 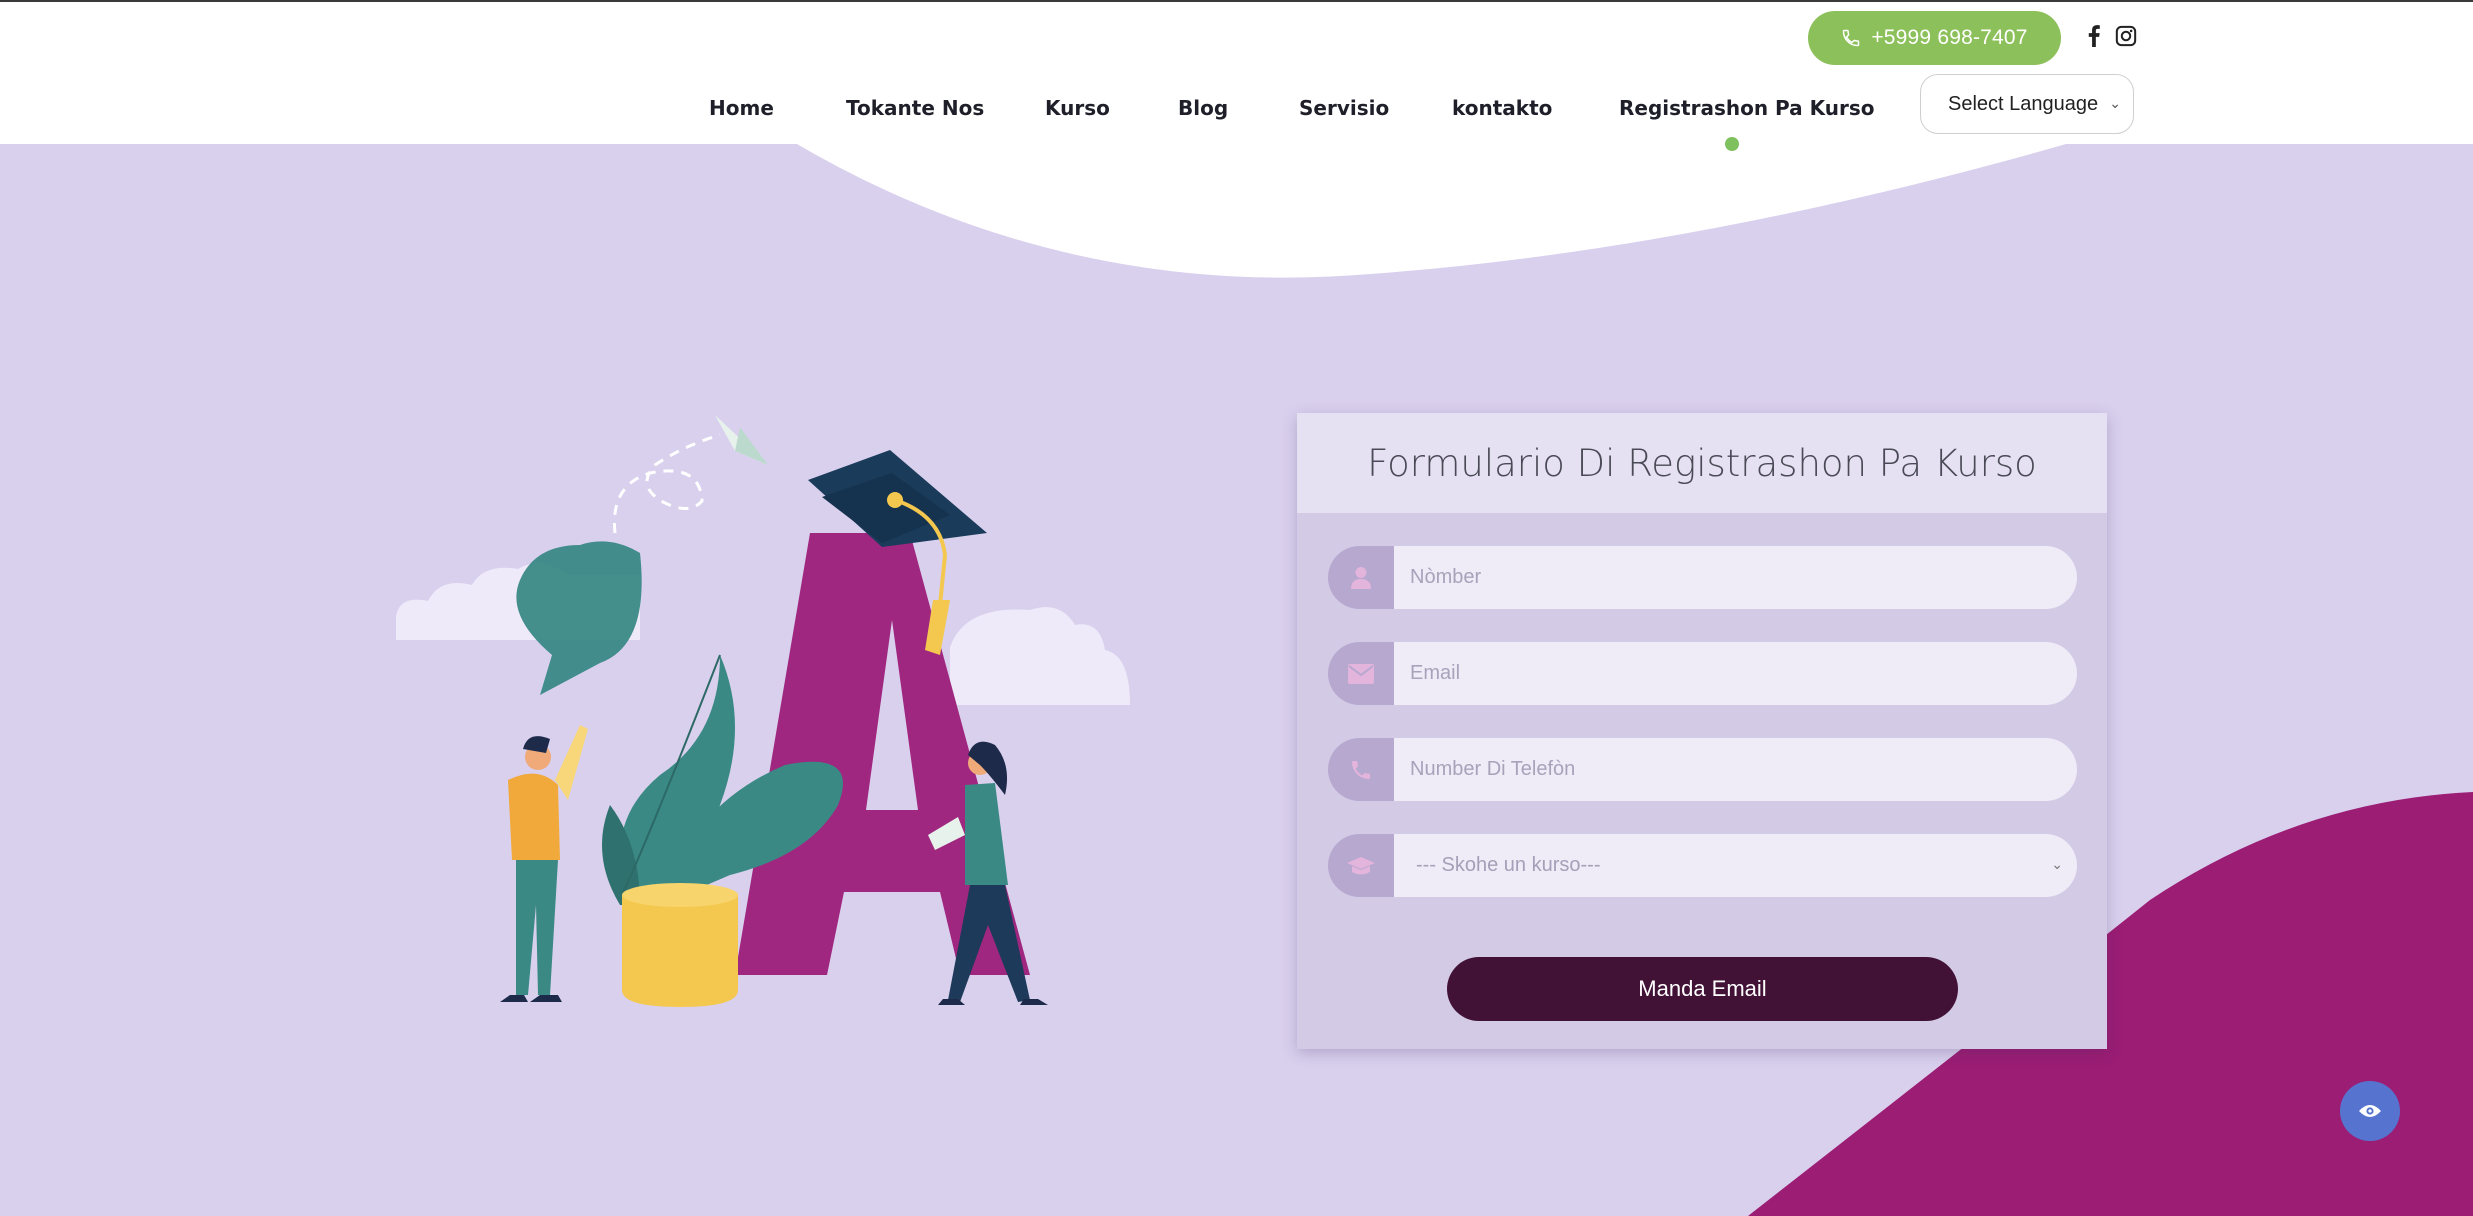 I want to click on language-select: Select Language ⌄, so click(x=2027, y=104).